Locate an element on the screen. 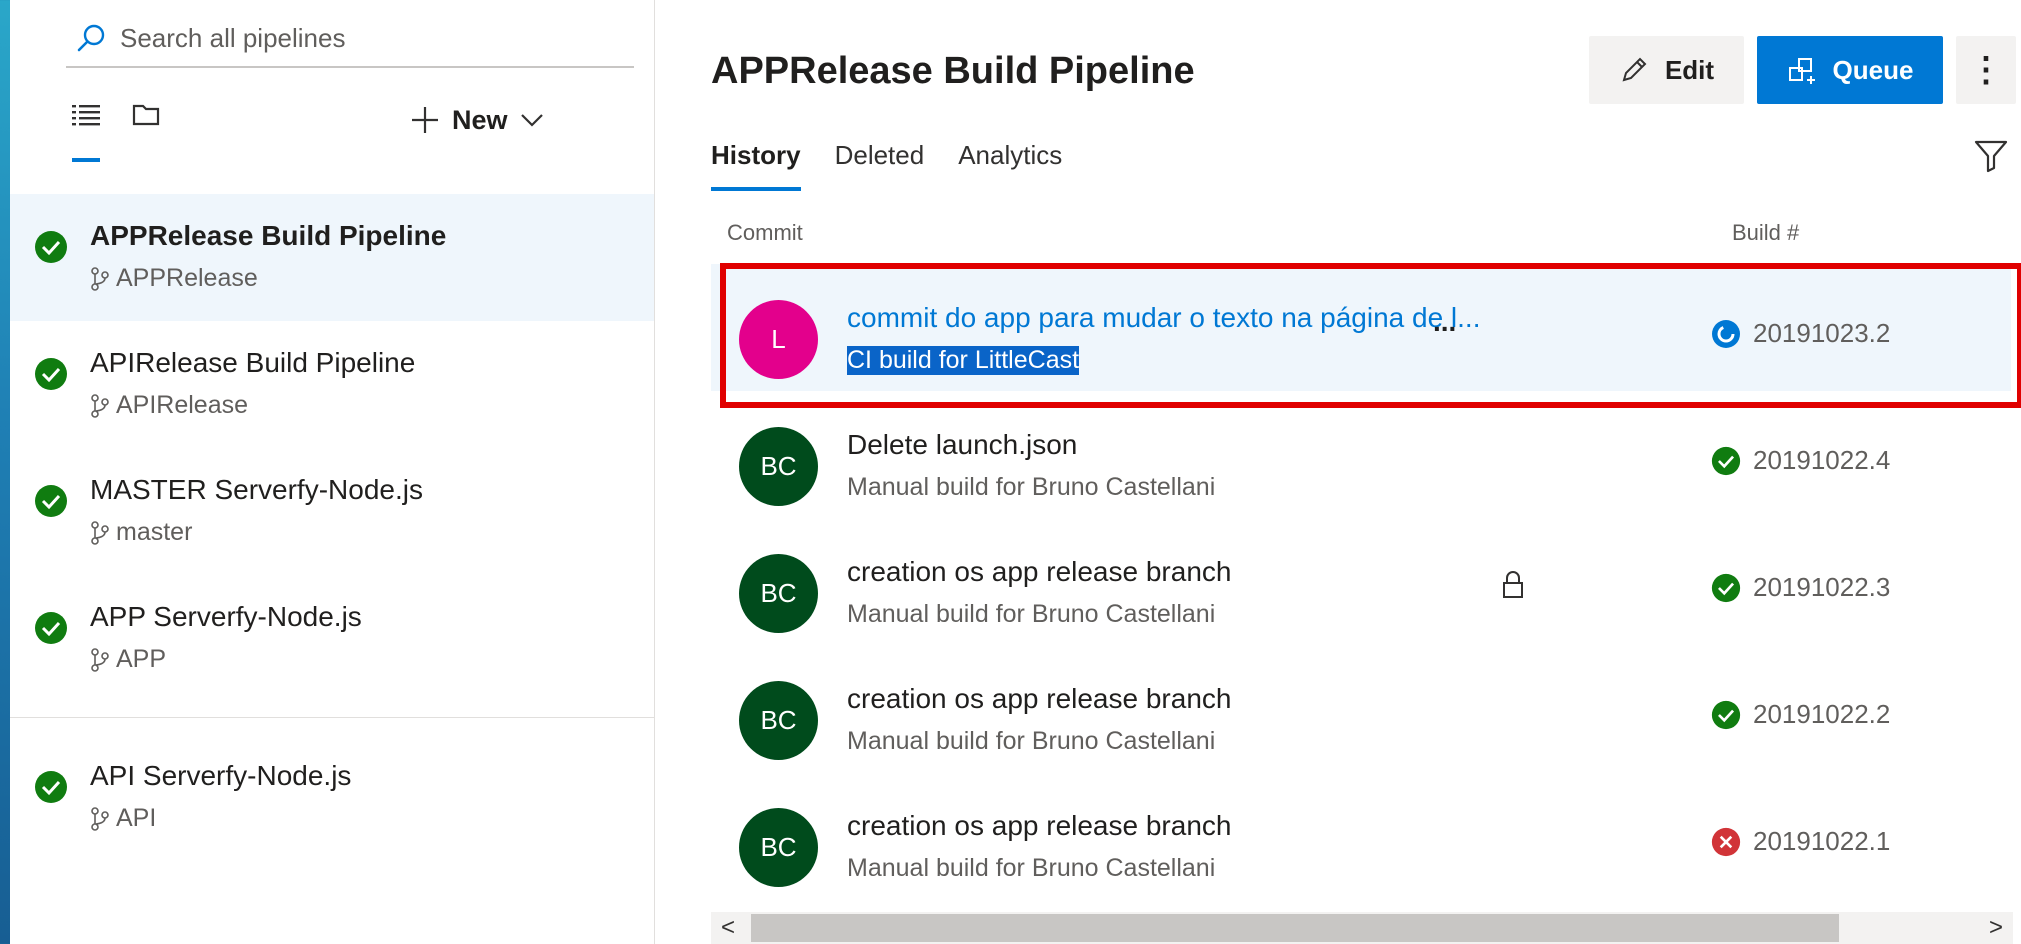  build-number: 20191022.2 is located at coordinates (1800, 714).